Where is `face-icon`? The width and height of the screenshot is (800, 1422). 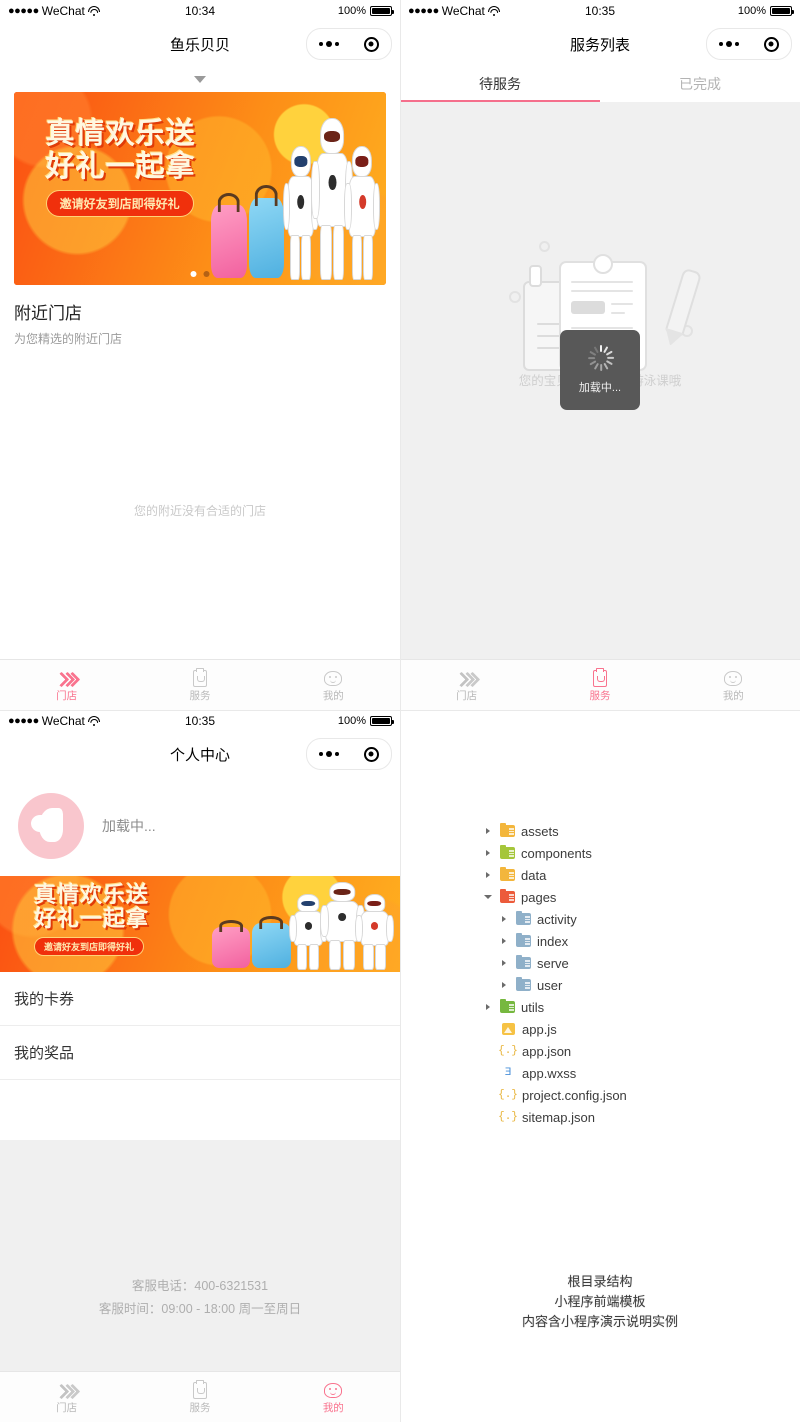 face-icon is located at coordinates (333, 678).